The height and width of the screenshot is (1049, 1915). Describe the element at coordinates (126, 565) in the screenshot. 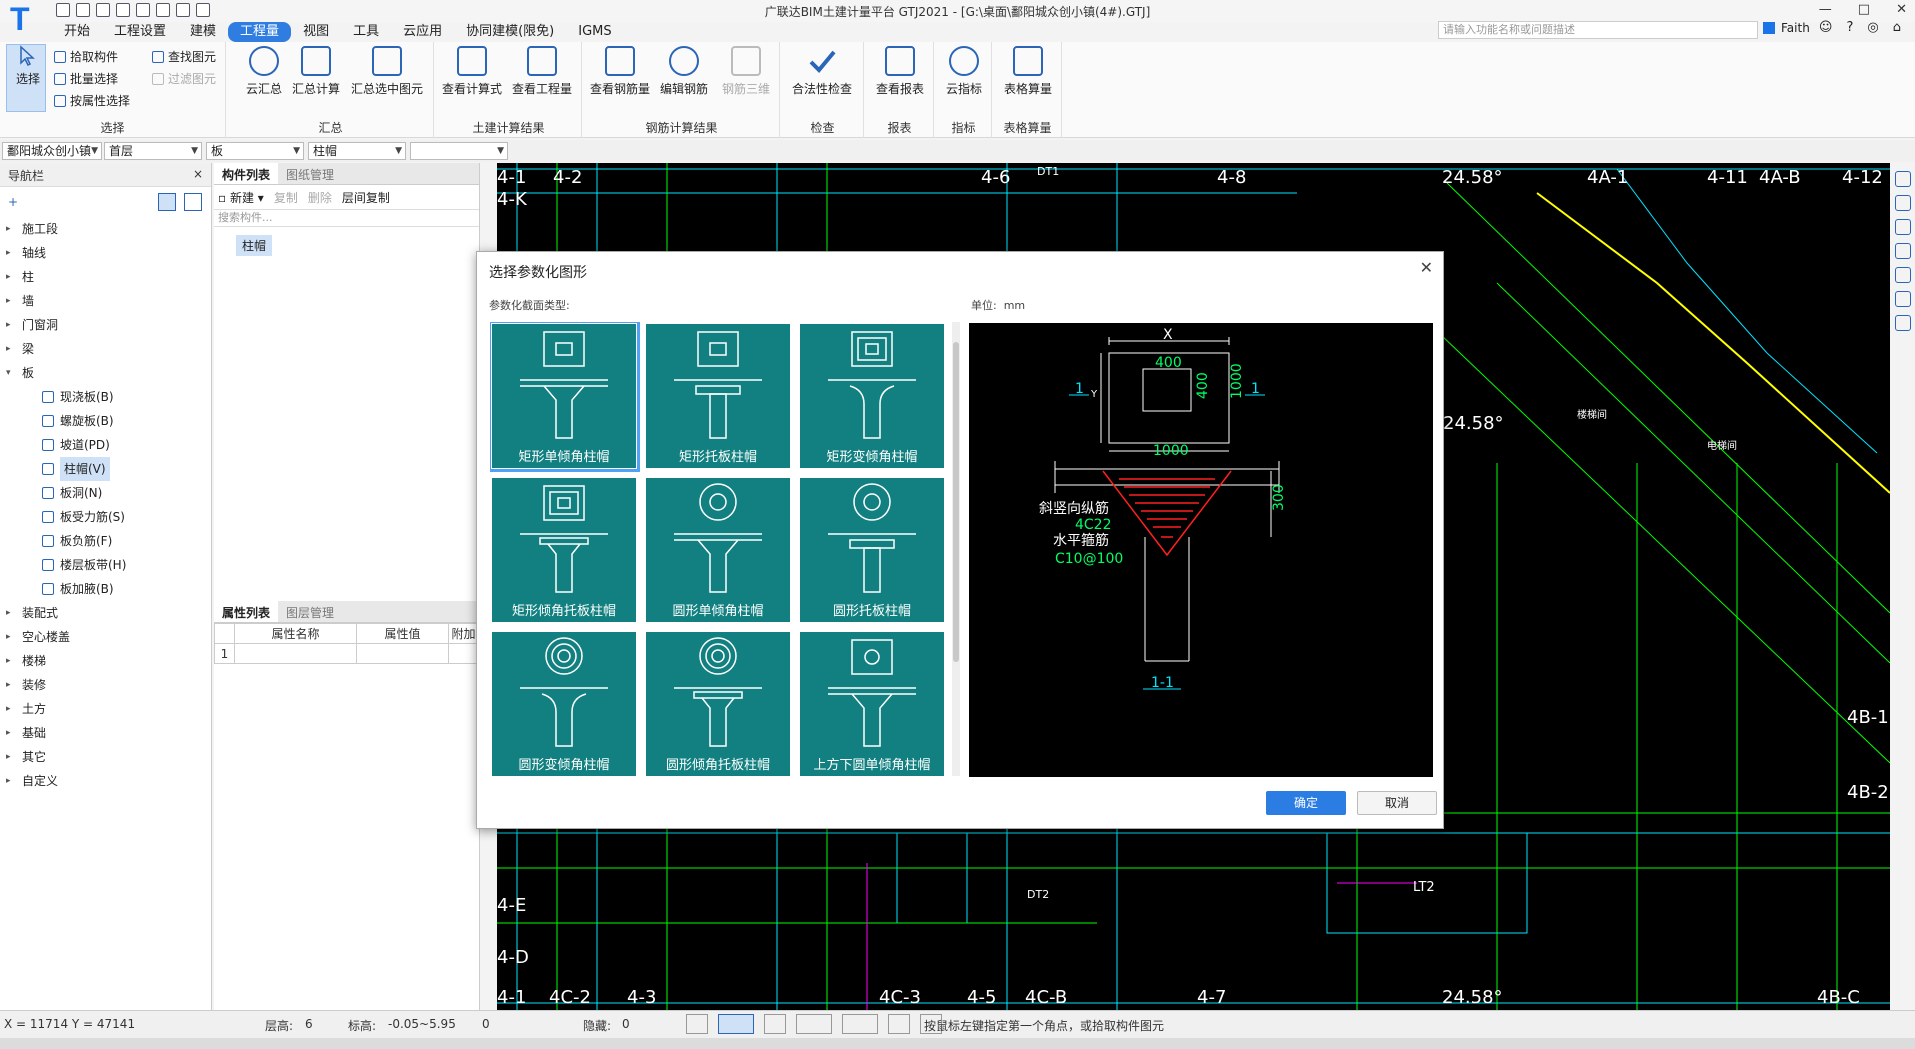

I see `nav-sub-slab-strip: 楼层板带(H)` at that location.